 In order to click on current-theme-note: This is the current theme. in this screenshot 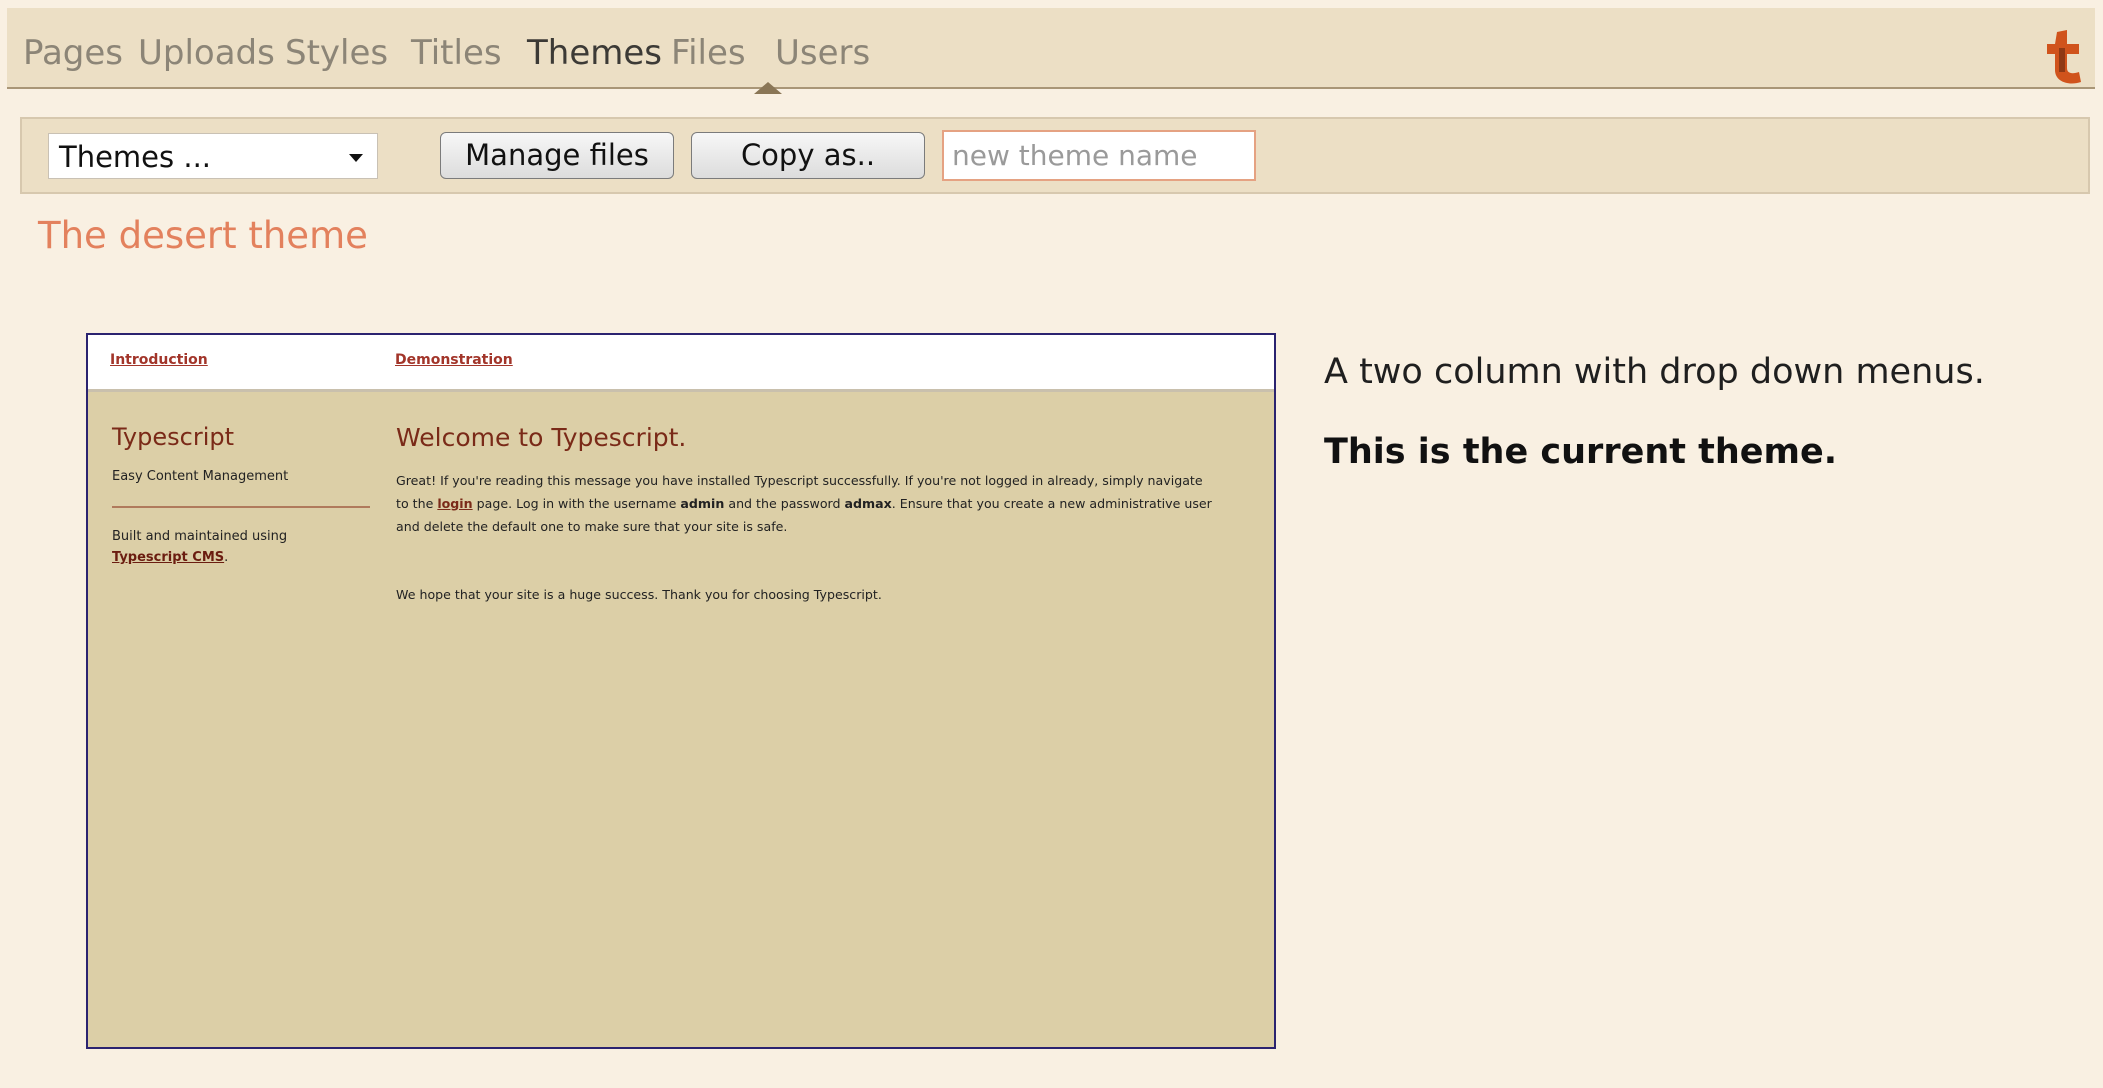, I will do `click(1581, 452)`.